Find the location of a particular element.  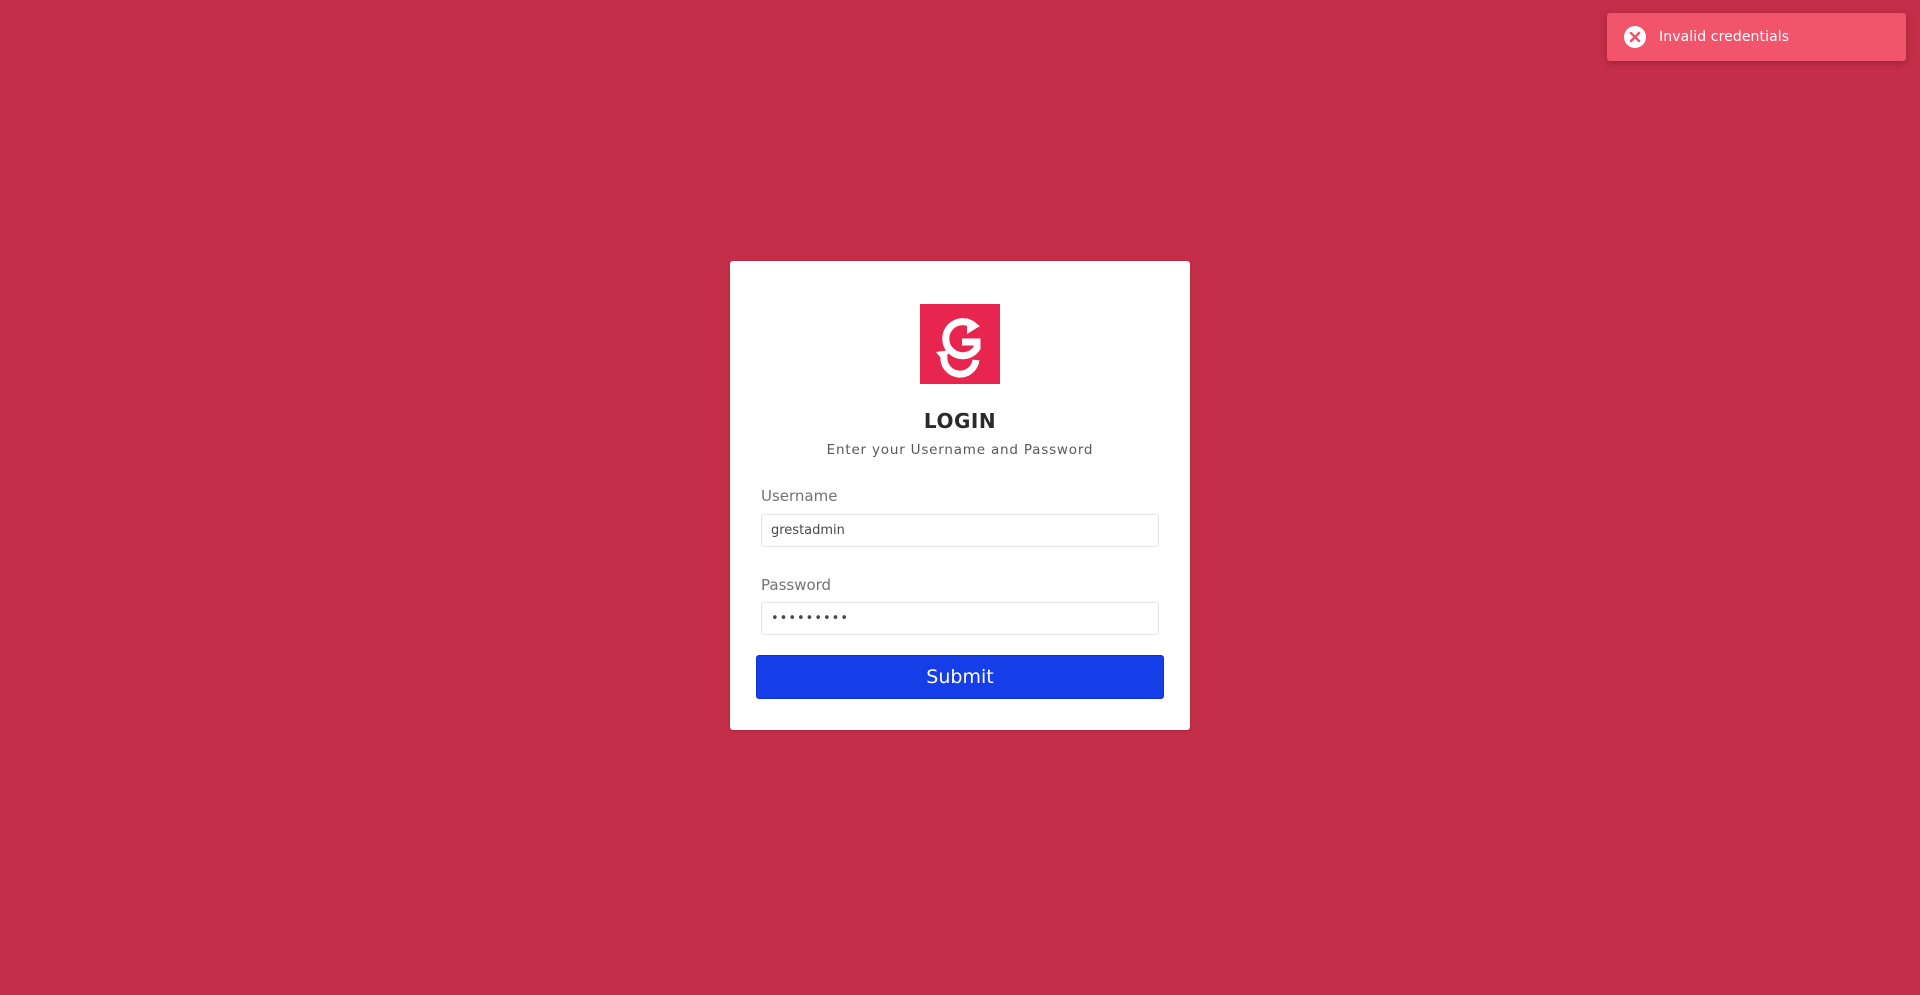

error-toast: Invalid credentials is located at coordinates (1756, 37).